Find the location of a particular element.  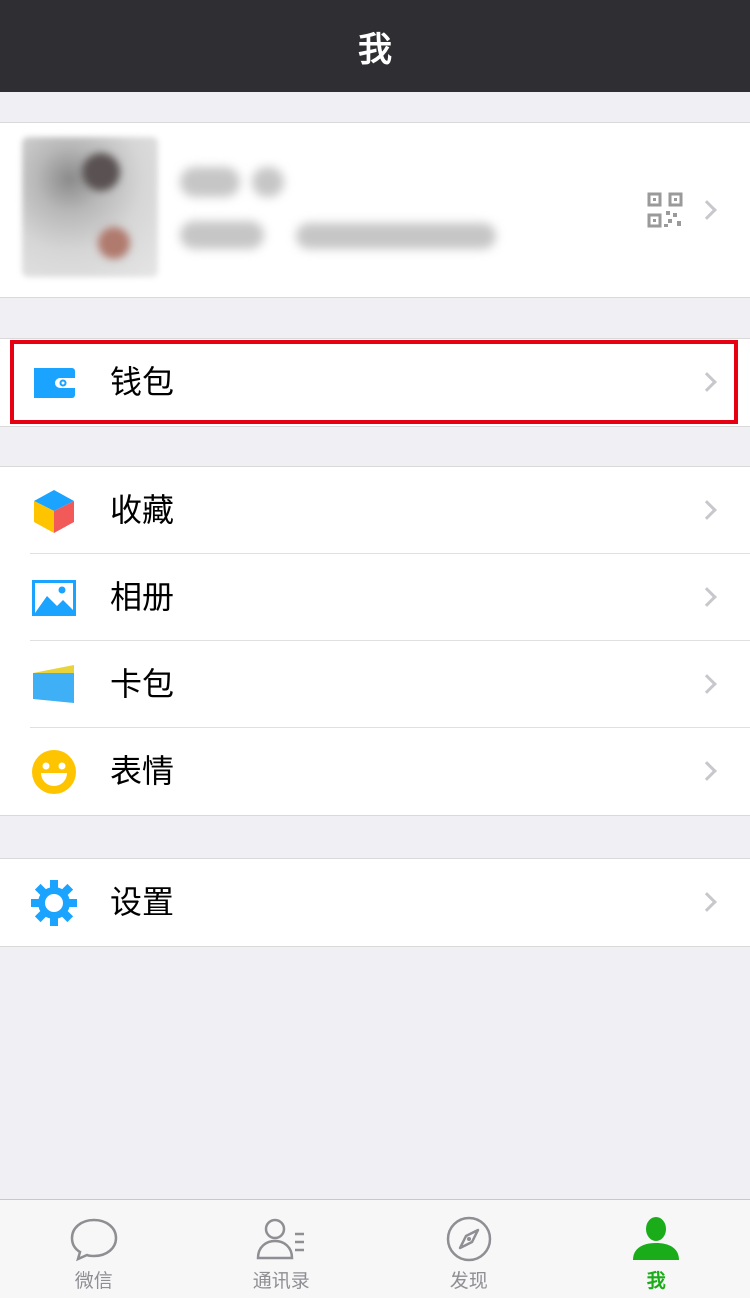

menu-item-label: 钱包 is located at coordinates (142, 382).